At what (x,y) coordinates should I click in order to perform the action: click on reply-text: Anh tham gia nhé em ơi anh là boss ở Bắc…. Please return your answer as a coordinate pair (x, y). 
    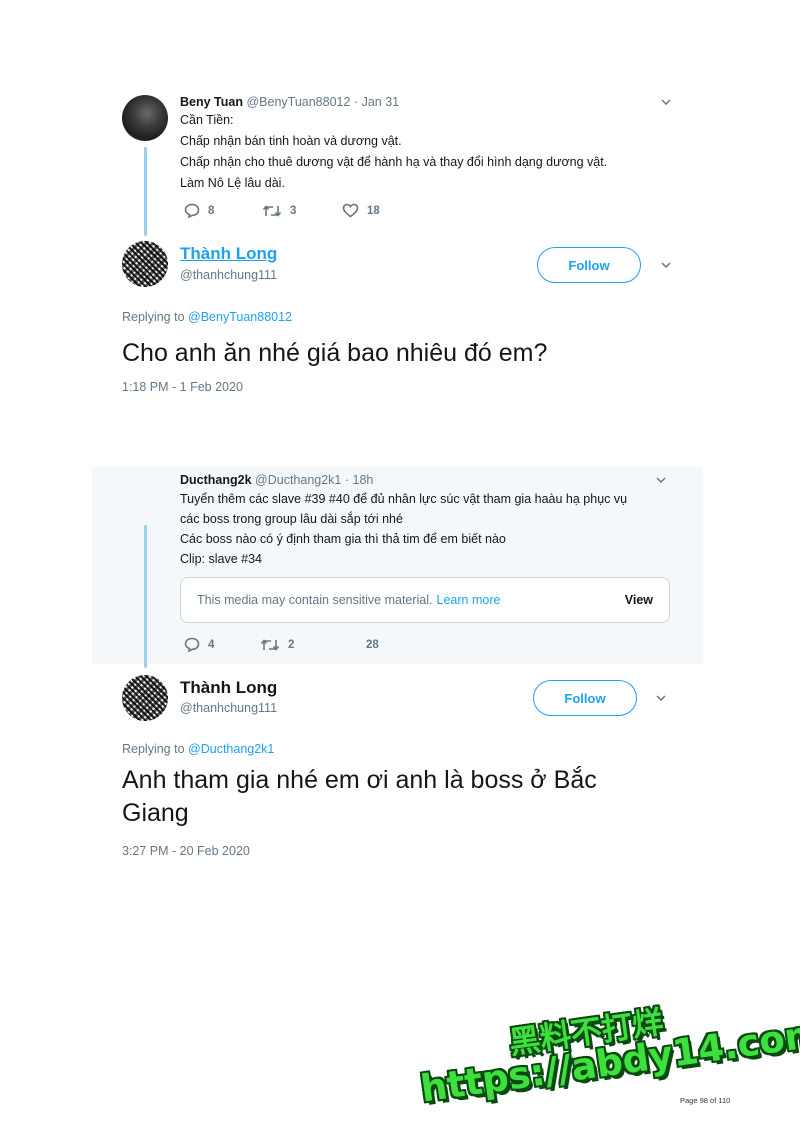
    Looking at the image, I should click on (359, 797).